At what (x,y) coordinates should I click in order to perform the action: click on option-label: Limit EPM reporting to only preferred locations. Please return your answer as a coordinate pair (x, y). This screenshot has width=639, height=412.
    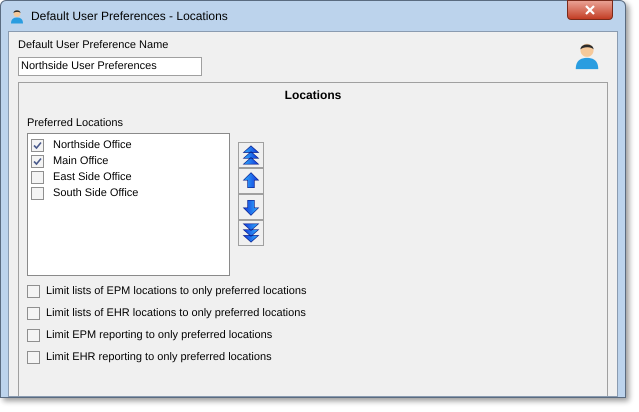
    Looking at the image, I should click on (159, 336).